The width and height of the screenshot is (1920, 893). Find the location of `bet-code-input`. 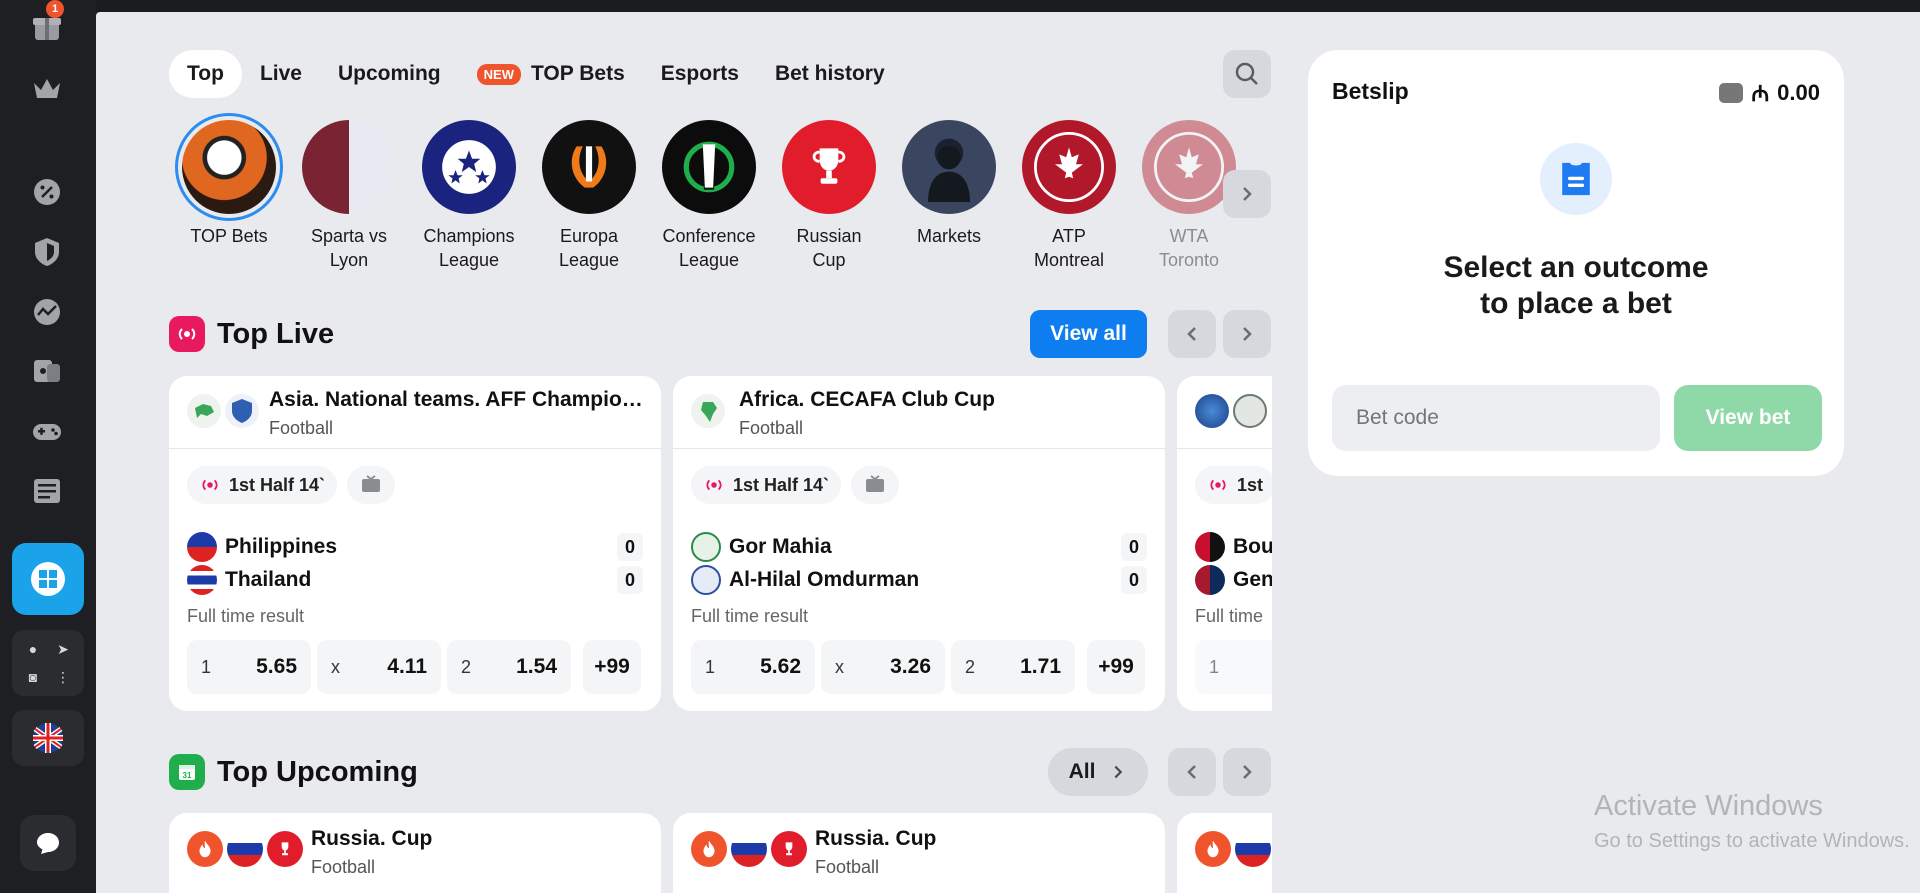

bet-code-input is located at coordinates (1496, 418).